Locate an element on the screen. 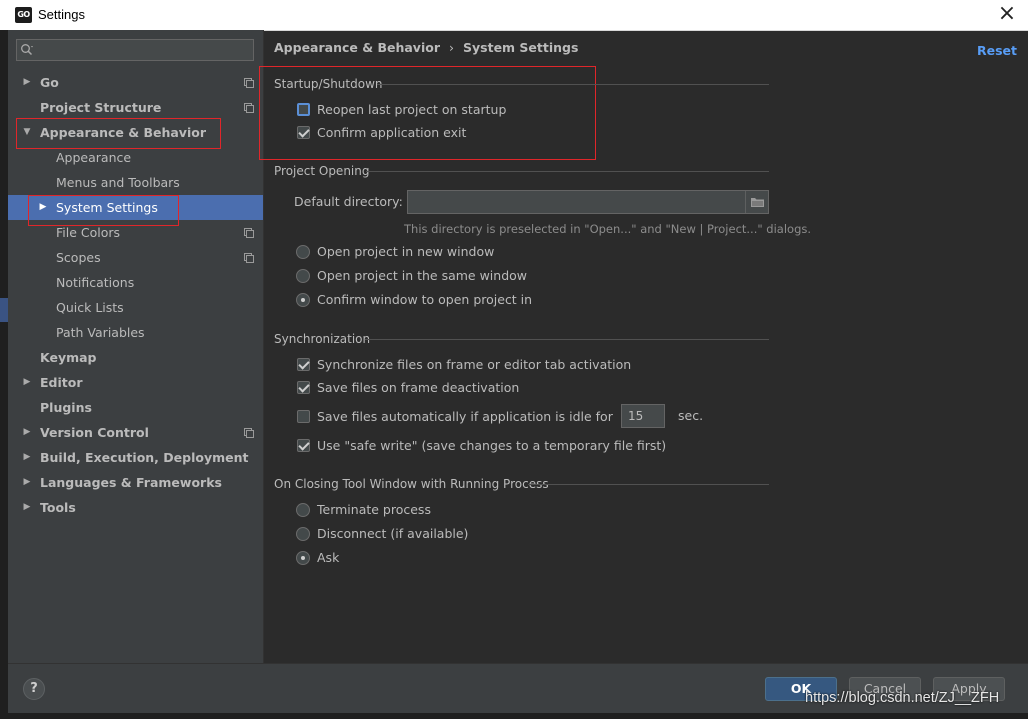 The image size is (1028, 719). terminate-process-label: Terminate process is located at coordinates (374, 509).